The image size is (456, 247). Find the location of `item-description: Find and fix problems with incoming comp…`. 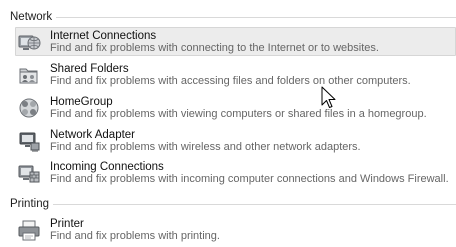

item-description: Find and fix problems with incoming comp… is located at coordinates (249, 179).